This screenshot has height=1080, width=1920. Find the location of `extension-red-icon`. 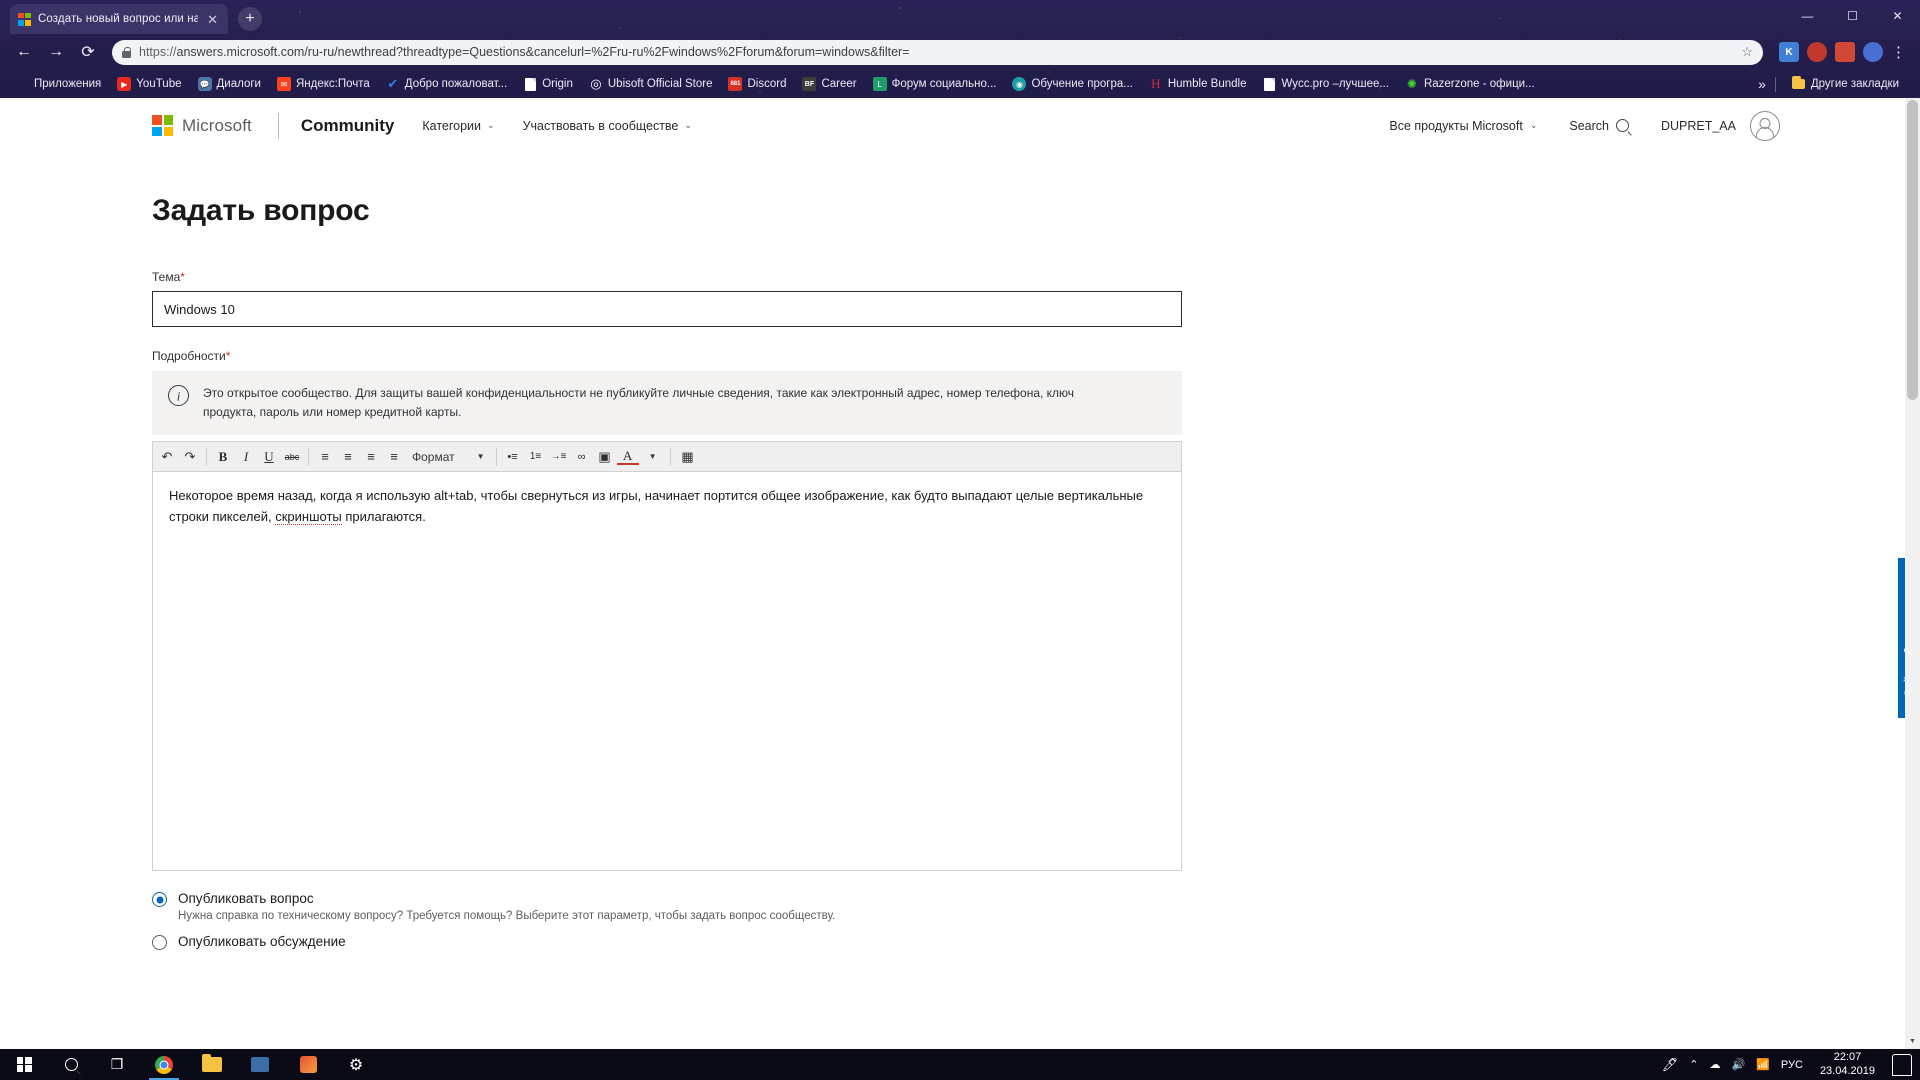

extension-red-icon is located at coordinates (1845, 52).